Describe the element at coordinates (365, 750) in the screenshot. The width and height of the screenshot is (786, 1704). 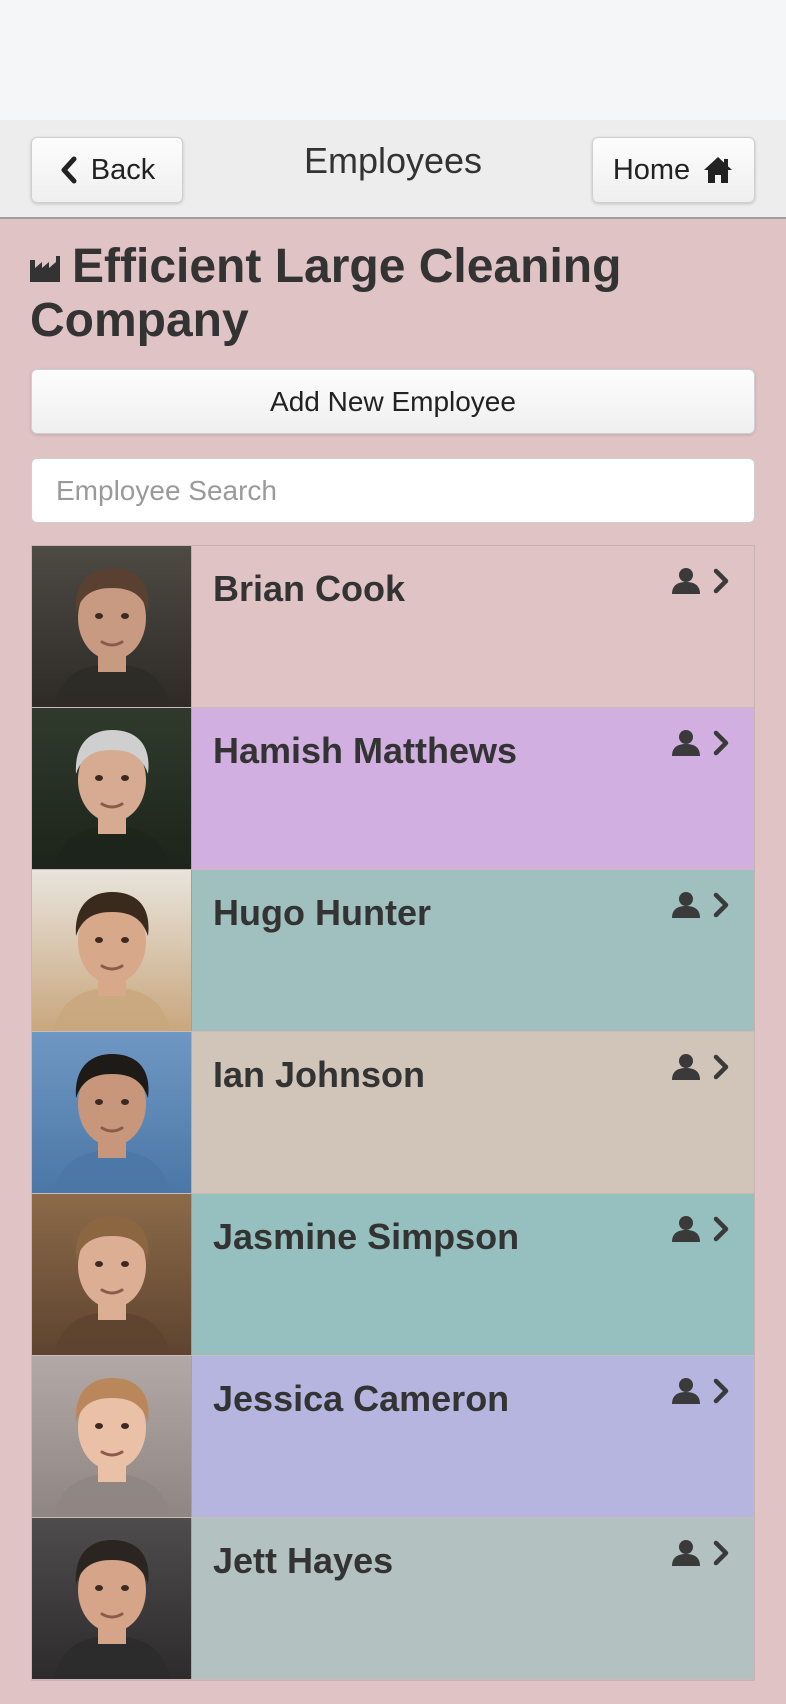
I see `employee-name: Hamish Matthews` at that location.